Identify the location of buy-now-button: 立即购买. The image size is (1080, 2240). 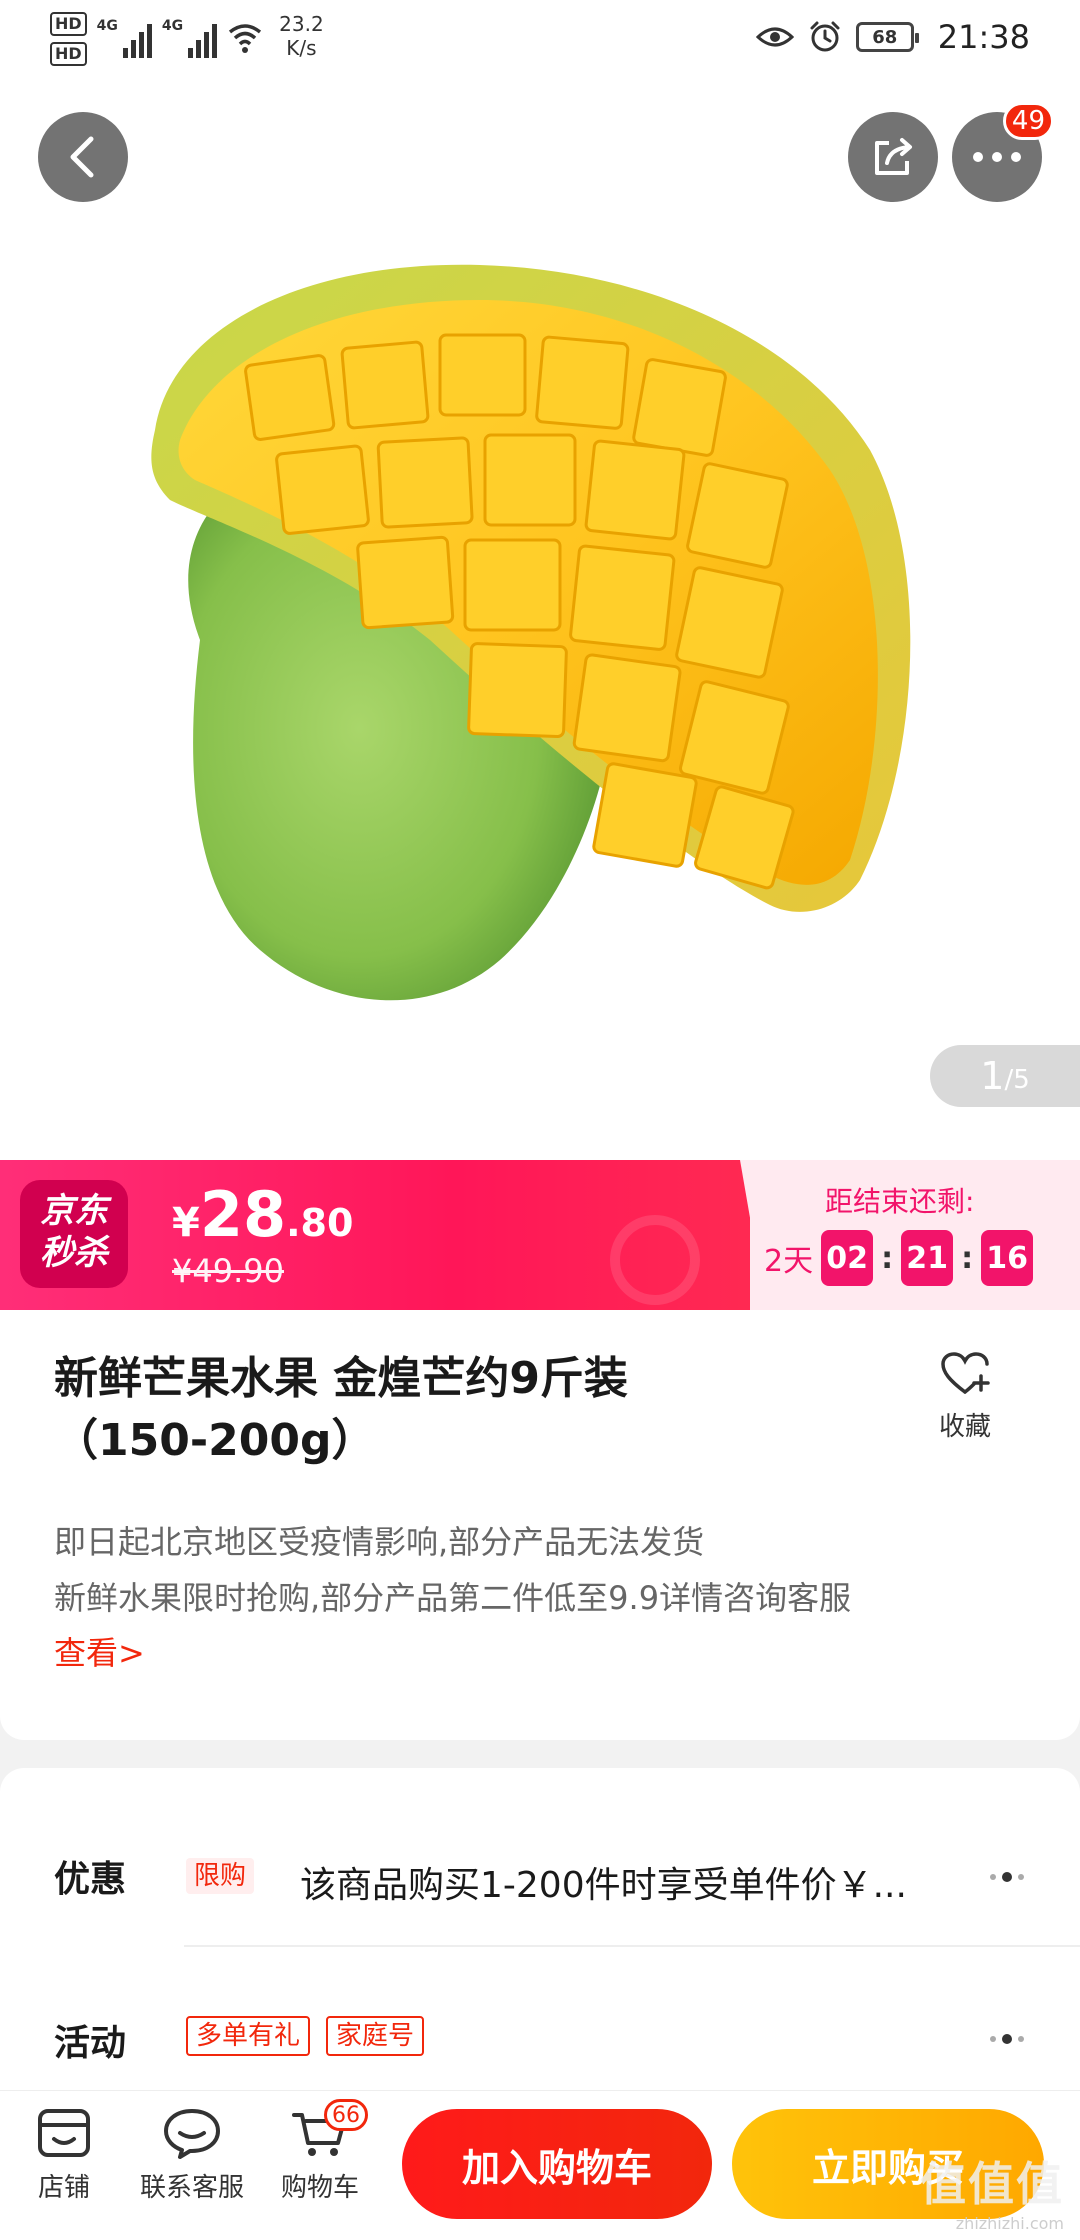
(888, 2164).